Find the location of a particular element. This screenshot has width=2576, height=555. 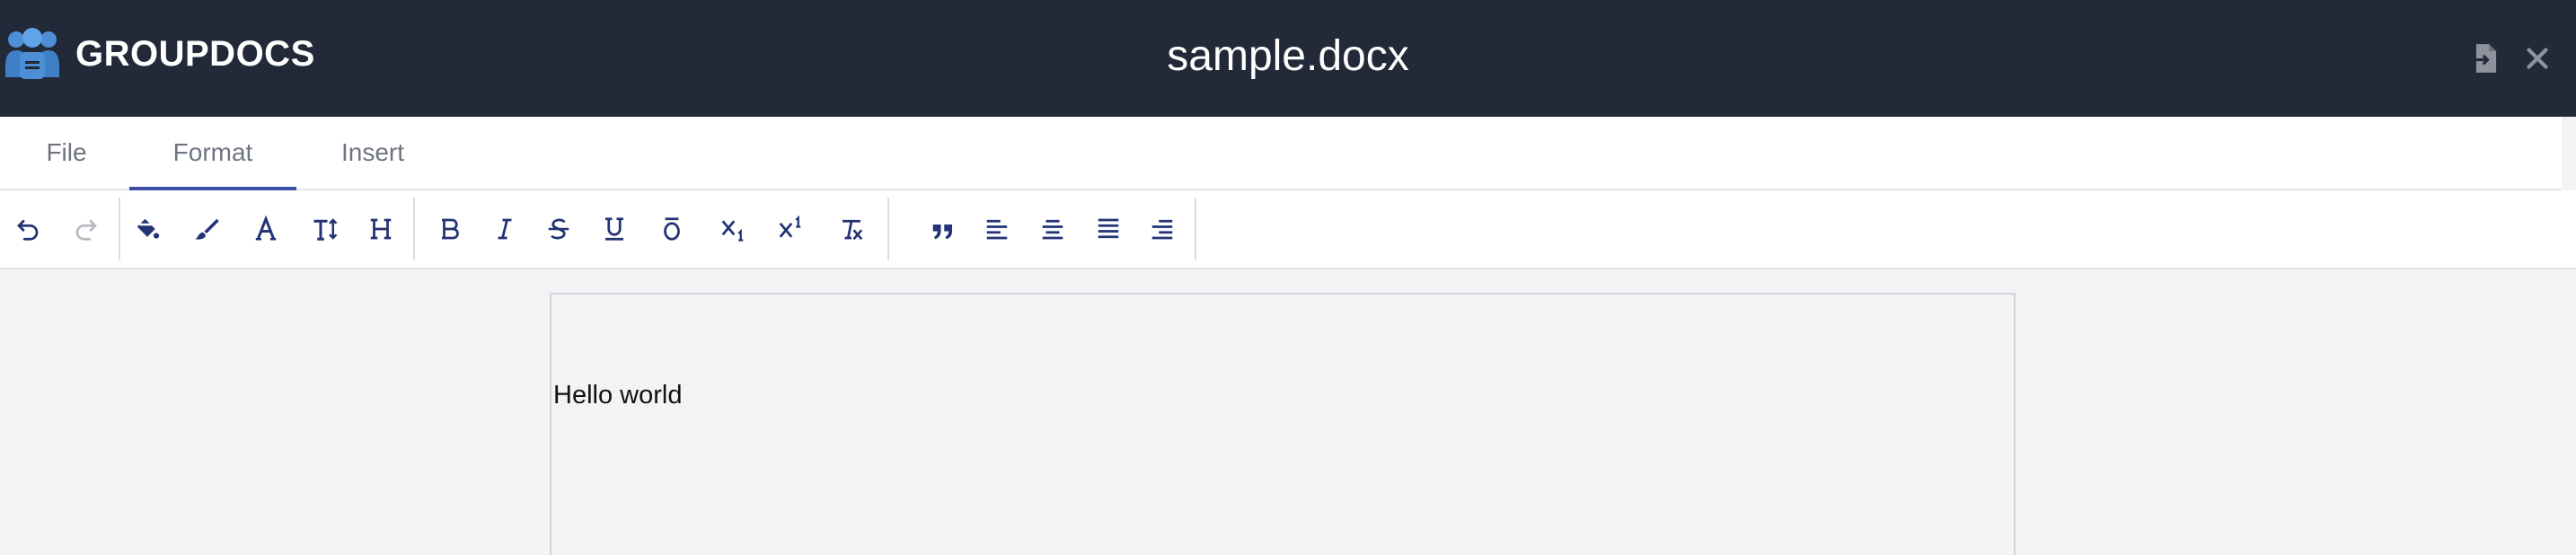

paint-bucket-icon is located at coordinates (148, 228).